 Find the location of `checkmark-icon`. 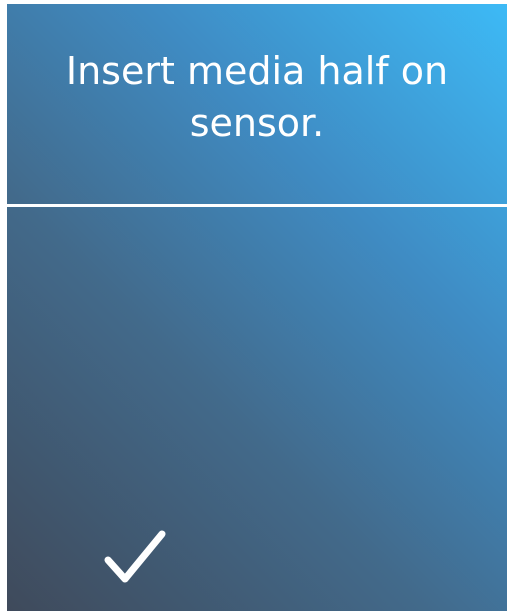

checkmark-icon is located at coordinates (135, 556).